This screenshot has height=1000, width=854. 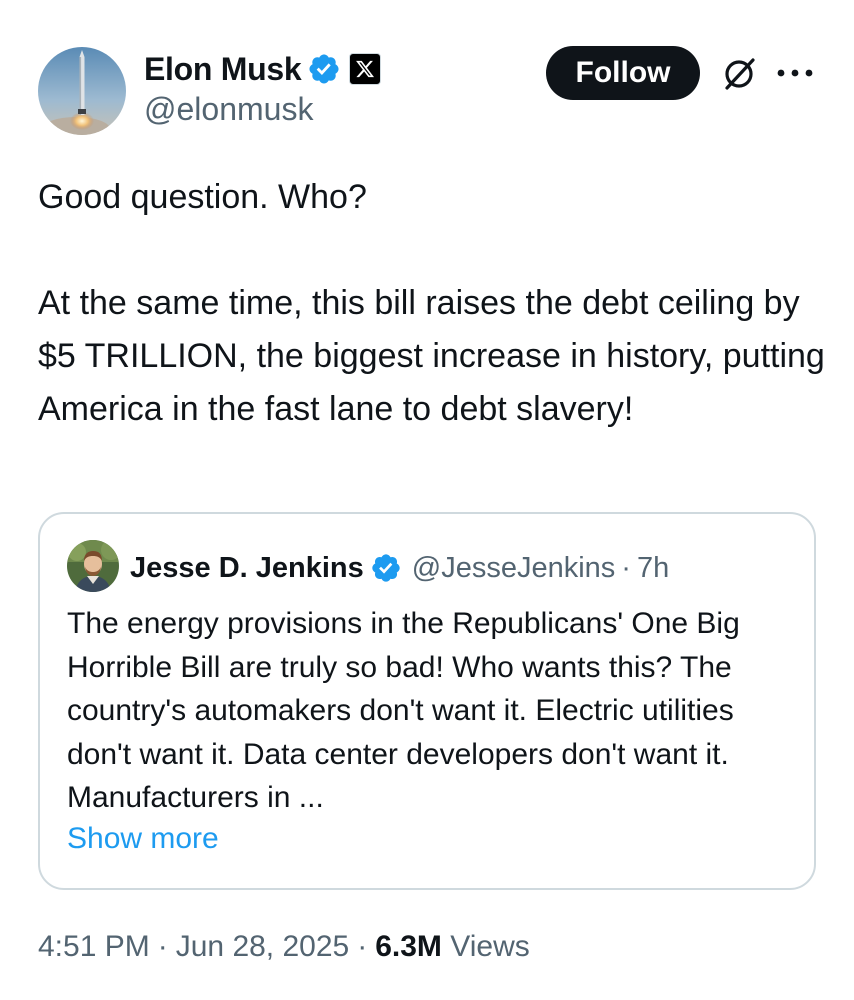 I want to click on more-dots-icon, so click(x=795, y=73).